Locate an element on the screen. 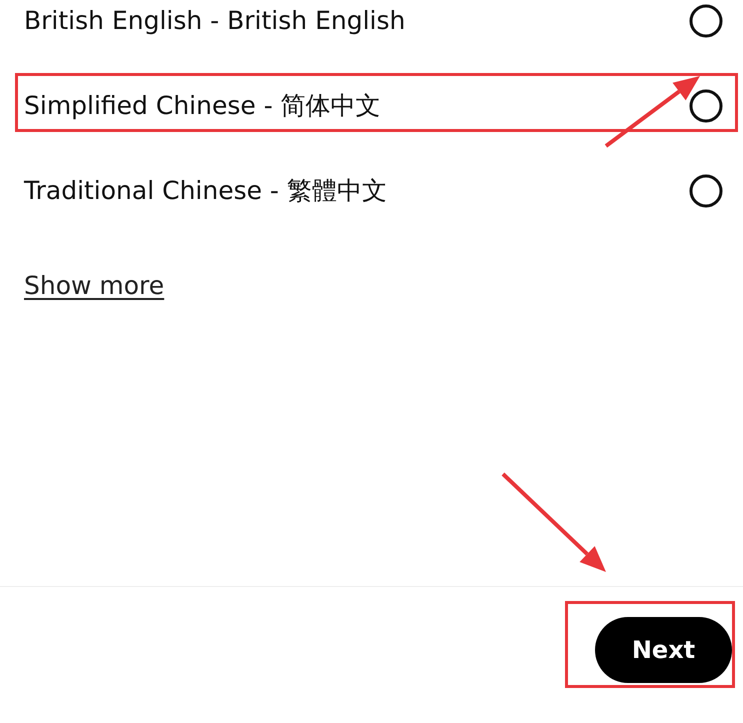 This screenshot has width=743, height=723. language-option: Simplified Chinese - 简体中文 is located at coordinates (371, 105).